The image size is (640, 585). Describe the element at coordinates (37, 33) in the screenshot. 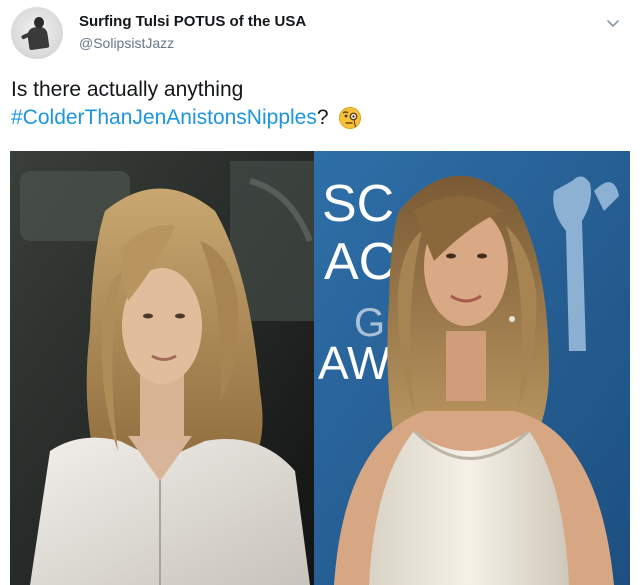

I see `avatar` at that location.